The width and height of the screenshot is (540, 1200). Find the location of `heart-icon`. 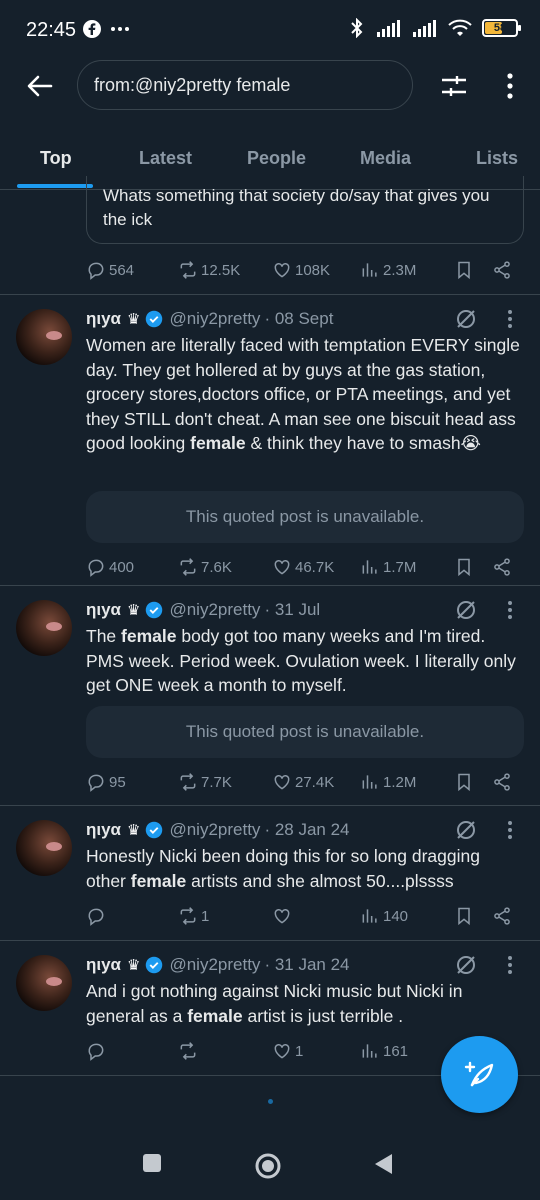

heart-icon is located at coordinates (282, 270).